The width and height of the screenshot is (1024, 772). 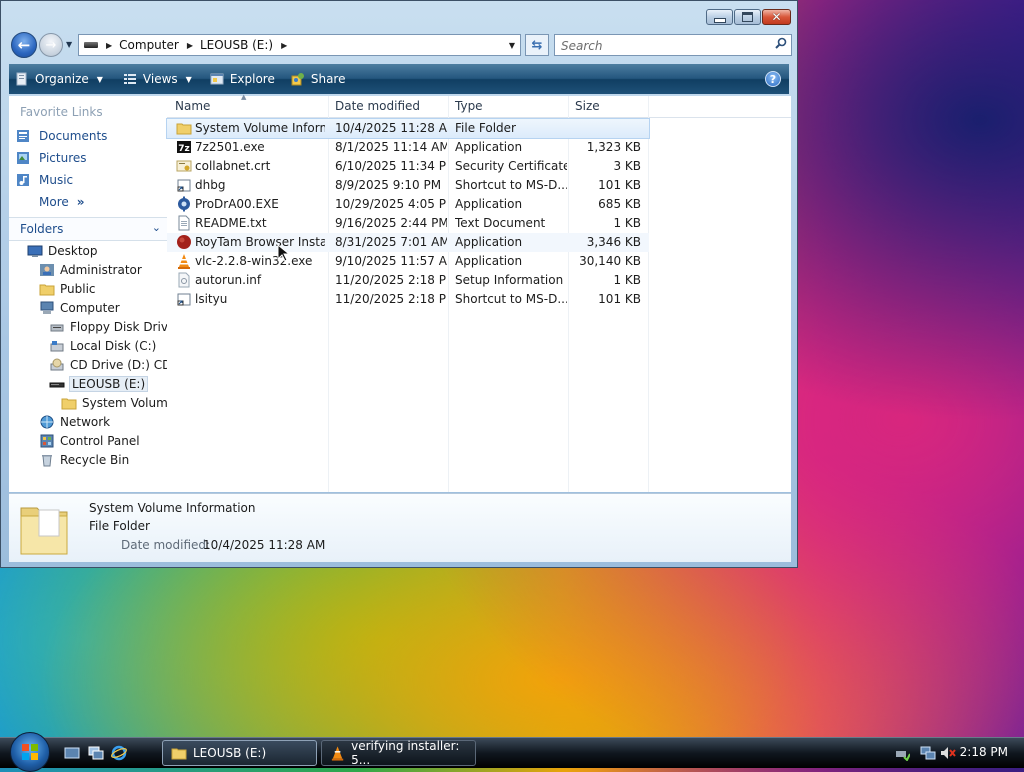 I want to click on chevron-down-icon: ⌄, so click(x=156, y=227).